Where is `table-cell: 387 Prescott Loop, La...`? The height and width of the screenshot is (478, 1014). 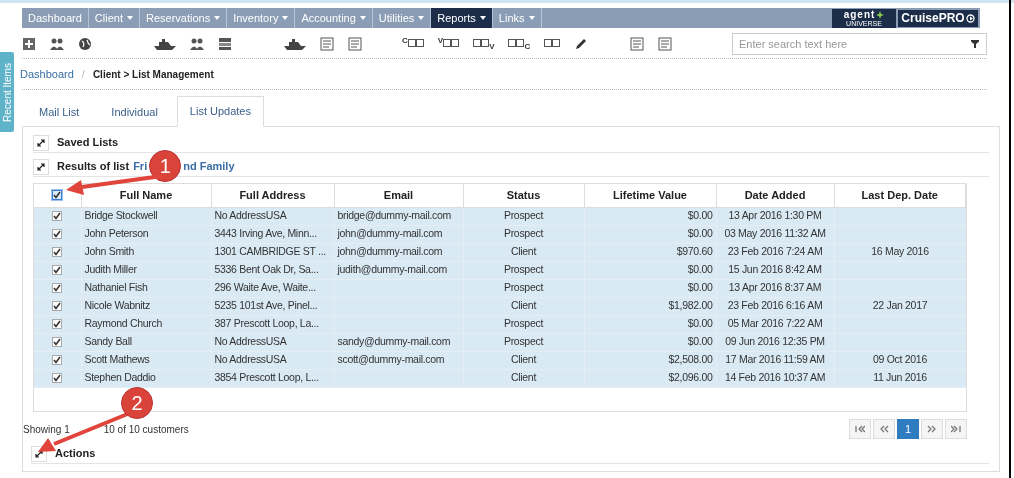
table-cell: 387 Prescott Loop, La... is located at coordinates (266, 323).